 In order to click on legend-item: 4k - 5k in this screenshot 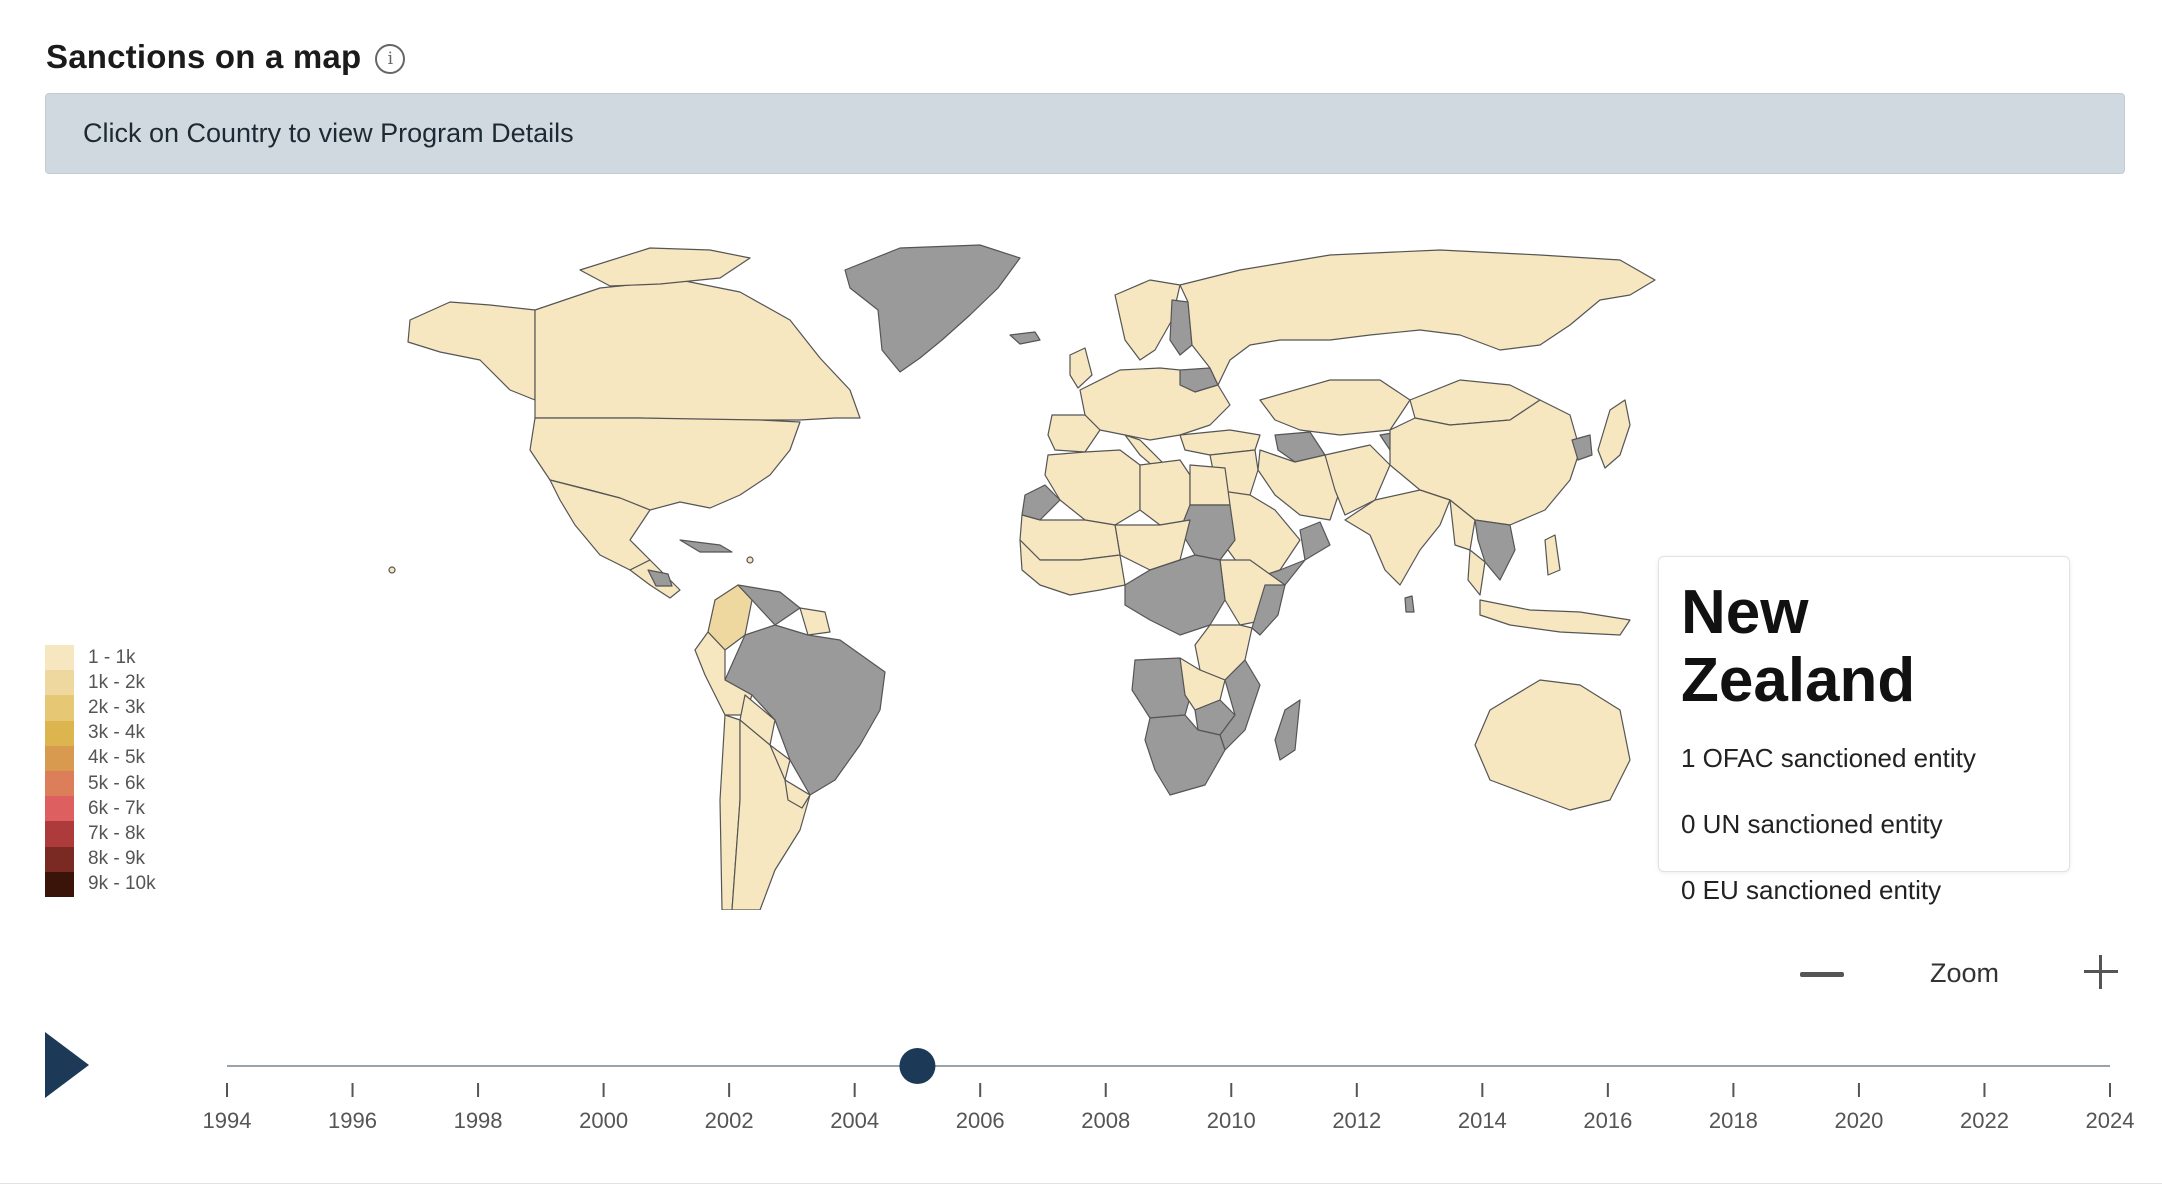, I will do `click(100, 758)`.